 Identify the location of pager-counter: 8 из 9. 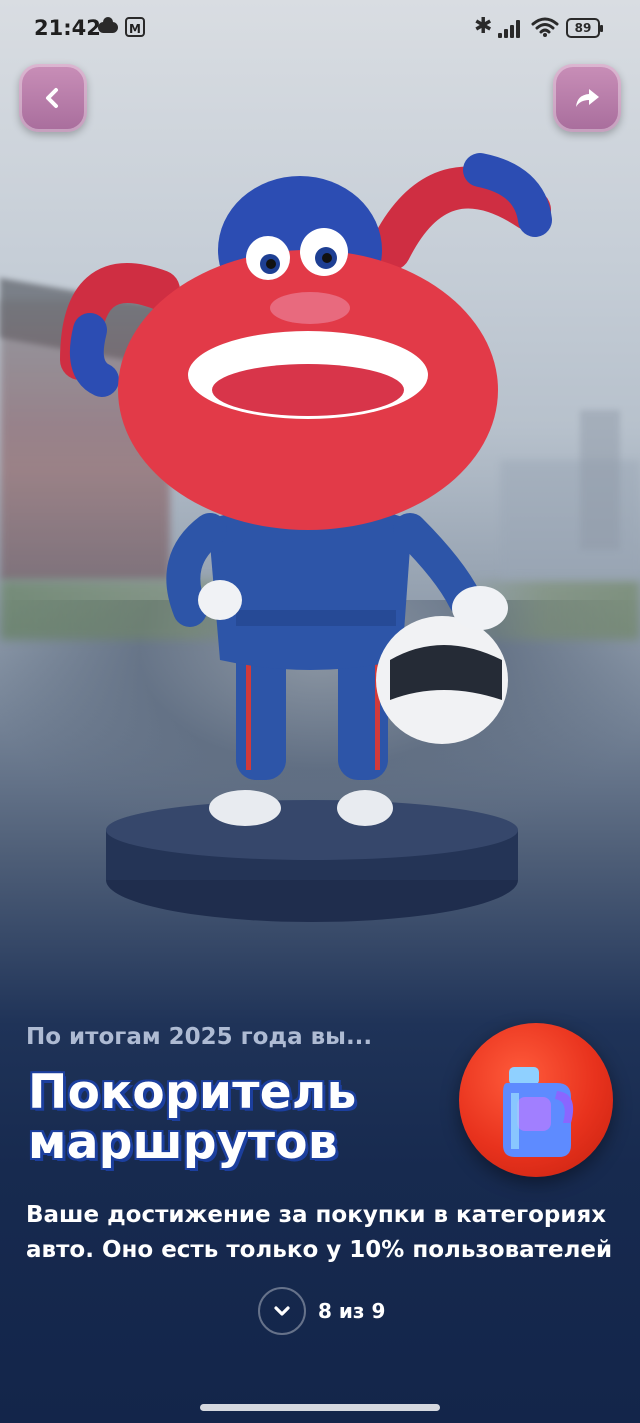
(352, 1311).